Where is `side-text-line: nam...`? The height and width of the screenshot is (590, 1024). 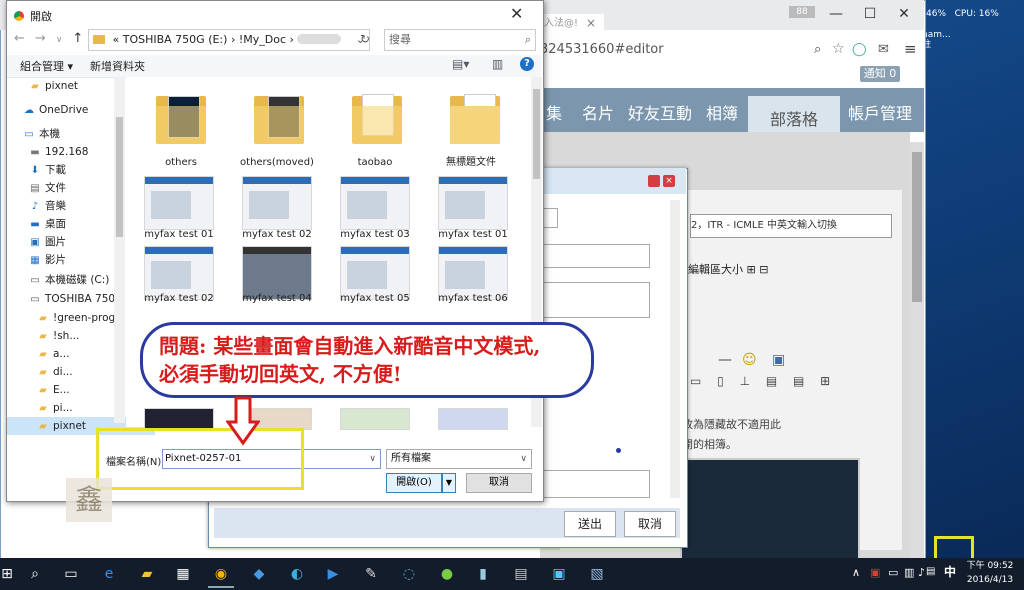 side-text-line: nam... is located at coordinates (936, 35).